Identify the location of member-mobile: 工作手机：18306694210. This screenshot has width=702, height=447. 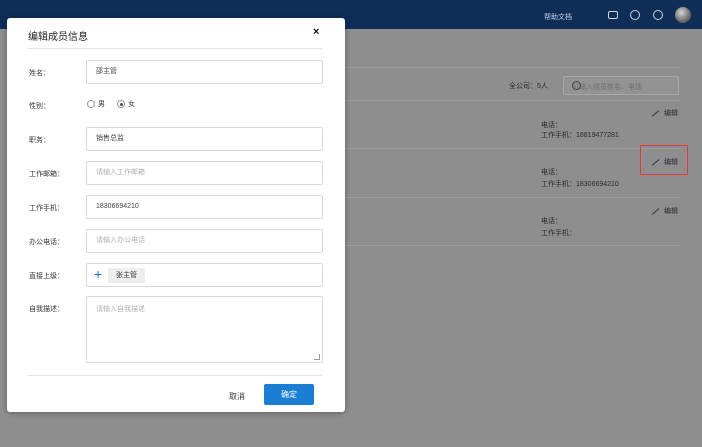
(580, 184).